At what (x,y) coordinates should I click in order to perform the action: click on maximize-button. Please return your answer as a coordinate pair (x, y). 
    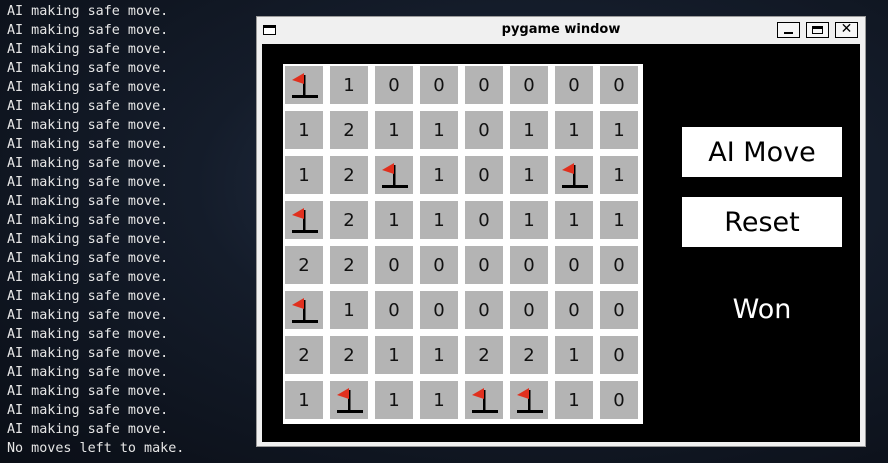
    Looking at the image, I should click on (817, 30).